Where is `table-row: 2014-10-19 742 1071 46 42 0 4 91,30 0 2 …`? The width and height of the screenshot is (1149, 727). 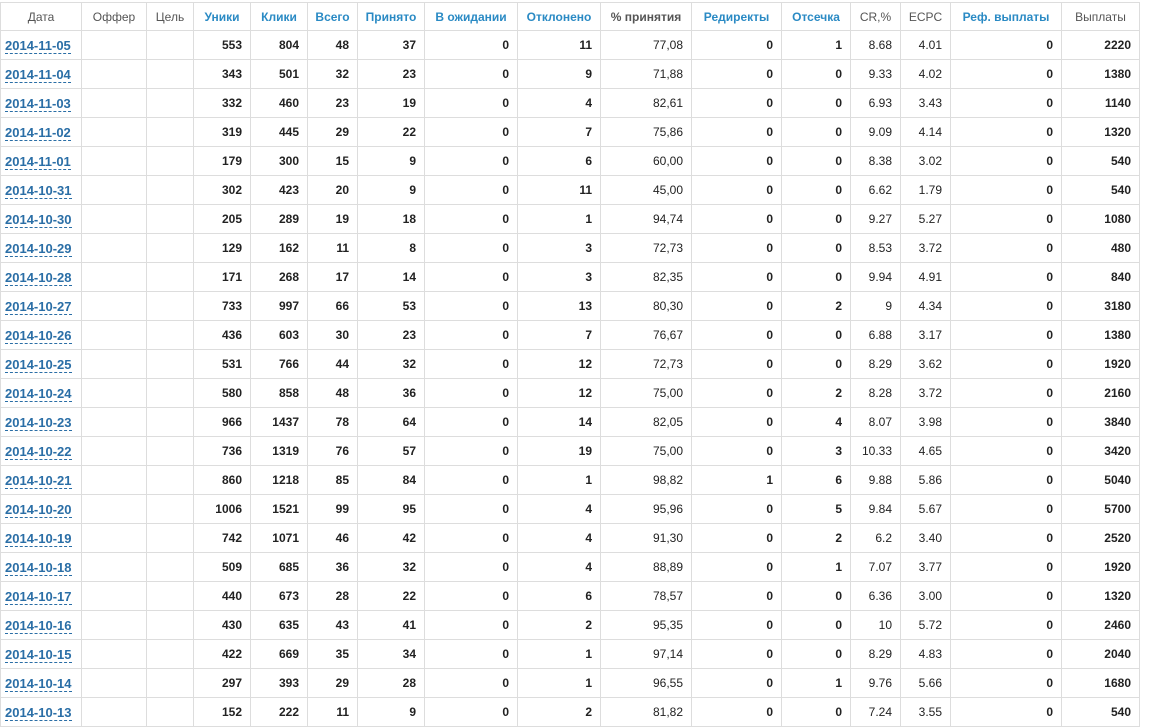
table-row: 2014-10-19 742 1071 46 42 0 4 91,30 0 2 … is located at coordinates (570, 538).